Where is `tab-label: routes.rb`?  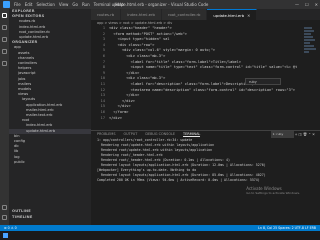
tab-label: routes.rb is located at coordinates (106, 14).